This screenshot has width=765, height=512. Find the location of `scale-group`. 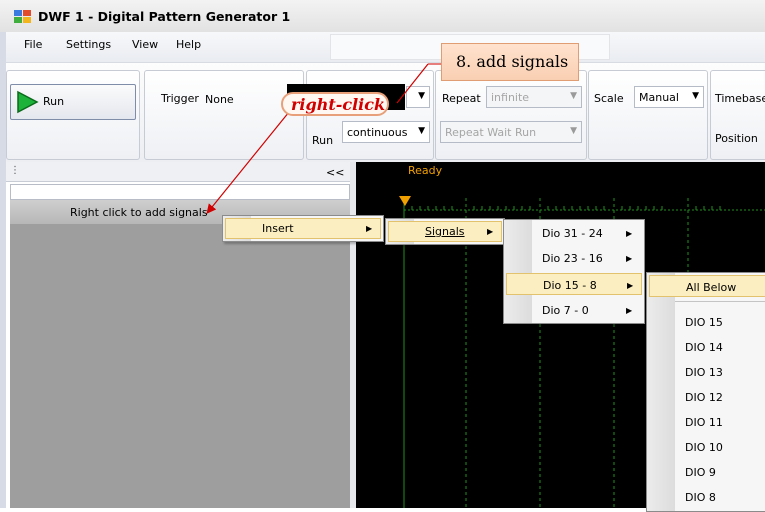

scale-group is located at coordinates (648, 115).